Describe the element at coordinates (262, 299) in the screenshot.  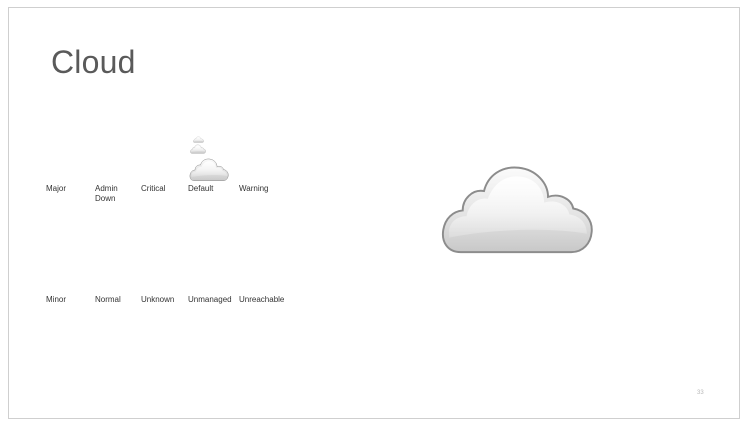
I see `state-label-unreachable: Unreachable` at that location.